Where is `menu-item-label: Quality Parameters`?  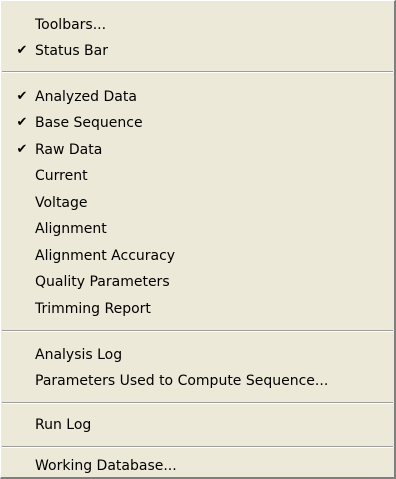
menu-item-label: Quality Parameters is located at coordinates (102, 282).